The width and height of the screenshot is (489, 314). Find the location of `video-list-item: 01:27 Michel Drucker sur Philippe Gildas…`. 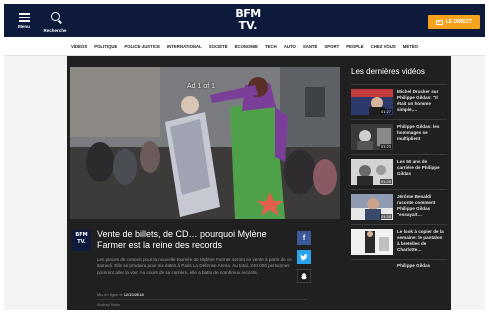

video-list-item: 01:27 Michel Drucker sur Philippe Gildas… is located at coordinates (399, 101).